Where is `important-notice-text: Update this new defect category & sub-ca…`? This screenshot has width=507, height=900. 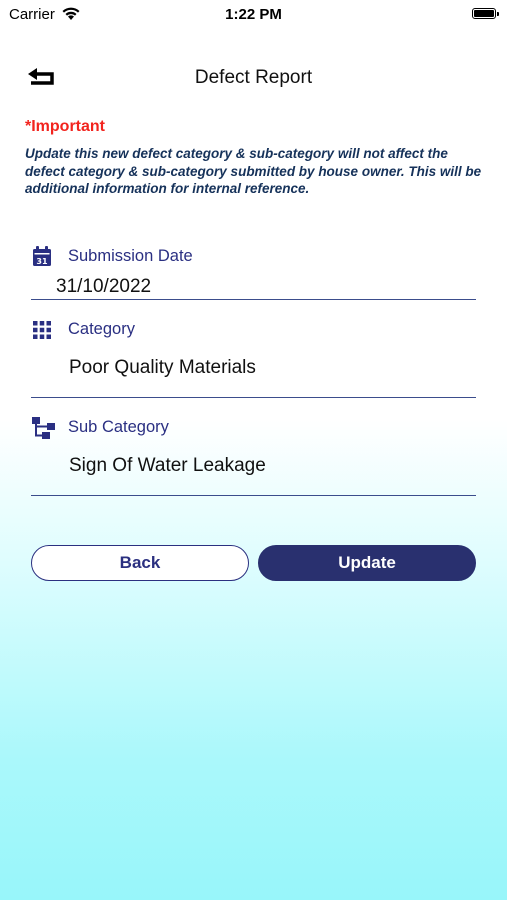 important-notice-text: Update this new defect category & sub-ca… is located at coordinates (253, 171).